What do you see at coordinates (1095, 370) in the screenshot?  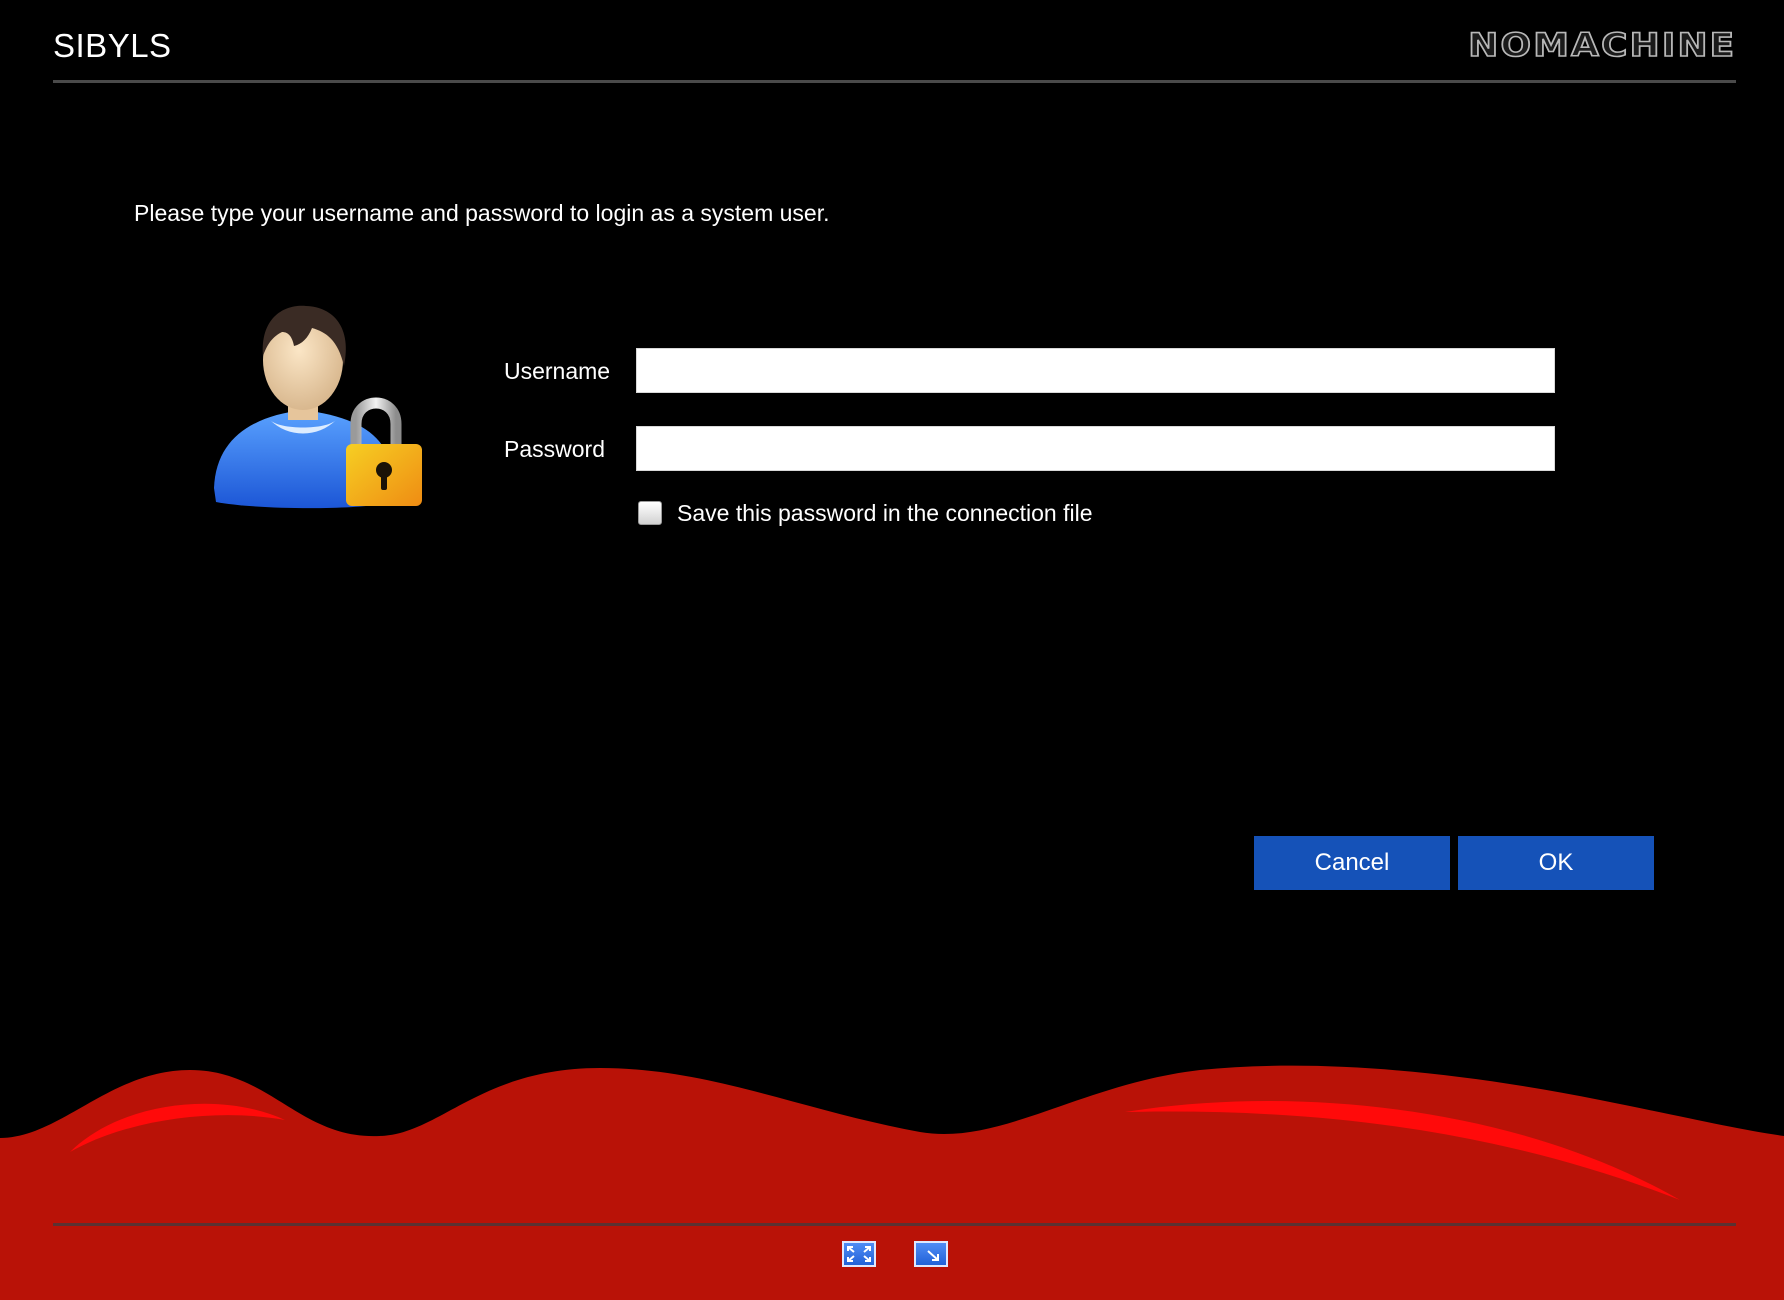 I see `username-input` at bounding box center [1095, 370].